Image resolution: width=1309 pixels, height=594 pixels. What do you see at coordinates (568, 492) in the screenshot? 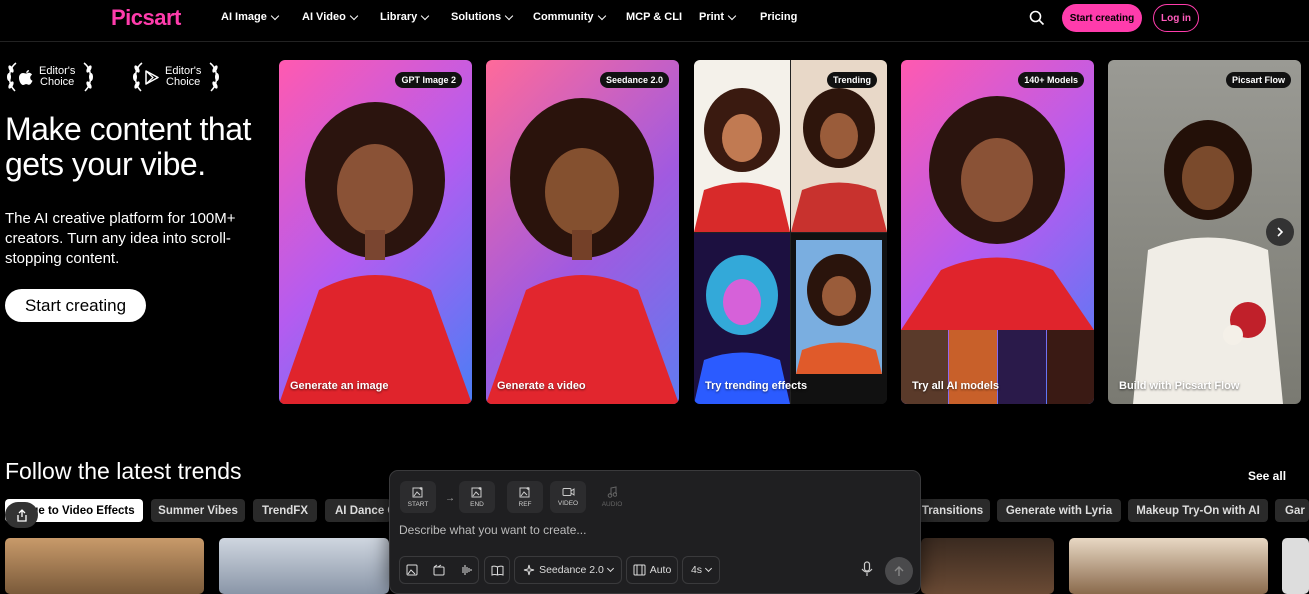
I see `video-icon` at bounding box center [568, 492].